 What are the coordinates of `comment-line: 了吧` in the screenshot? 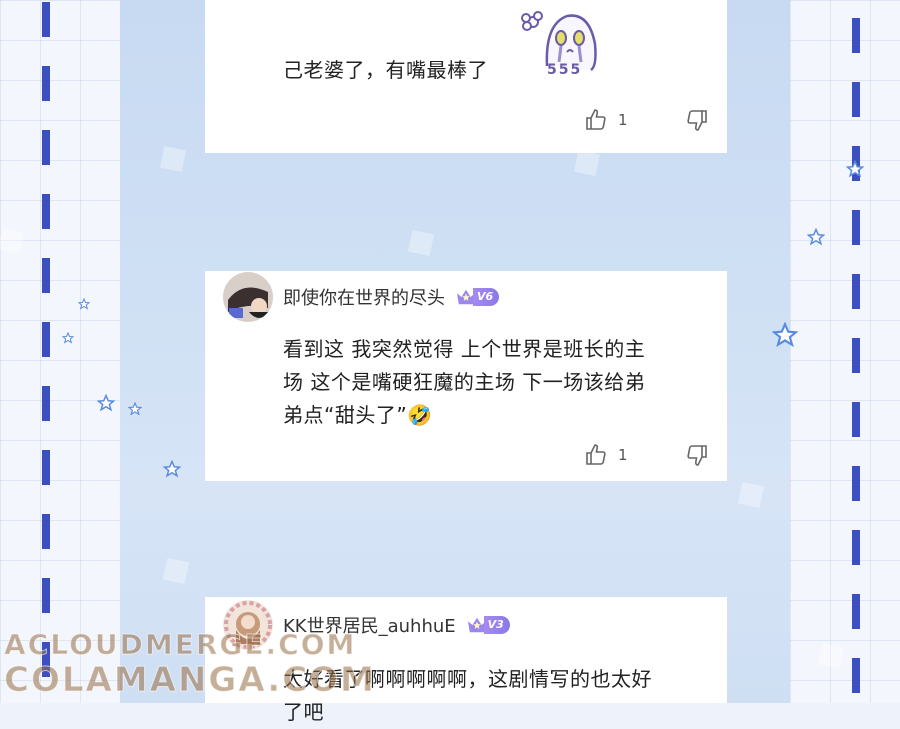 It's located at (303, 712).